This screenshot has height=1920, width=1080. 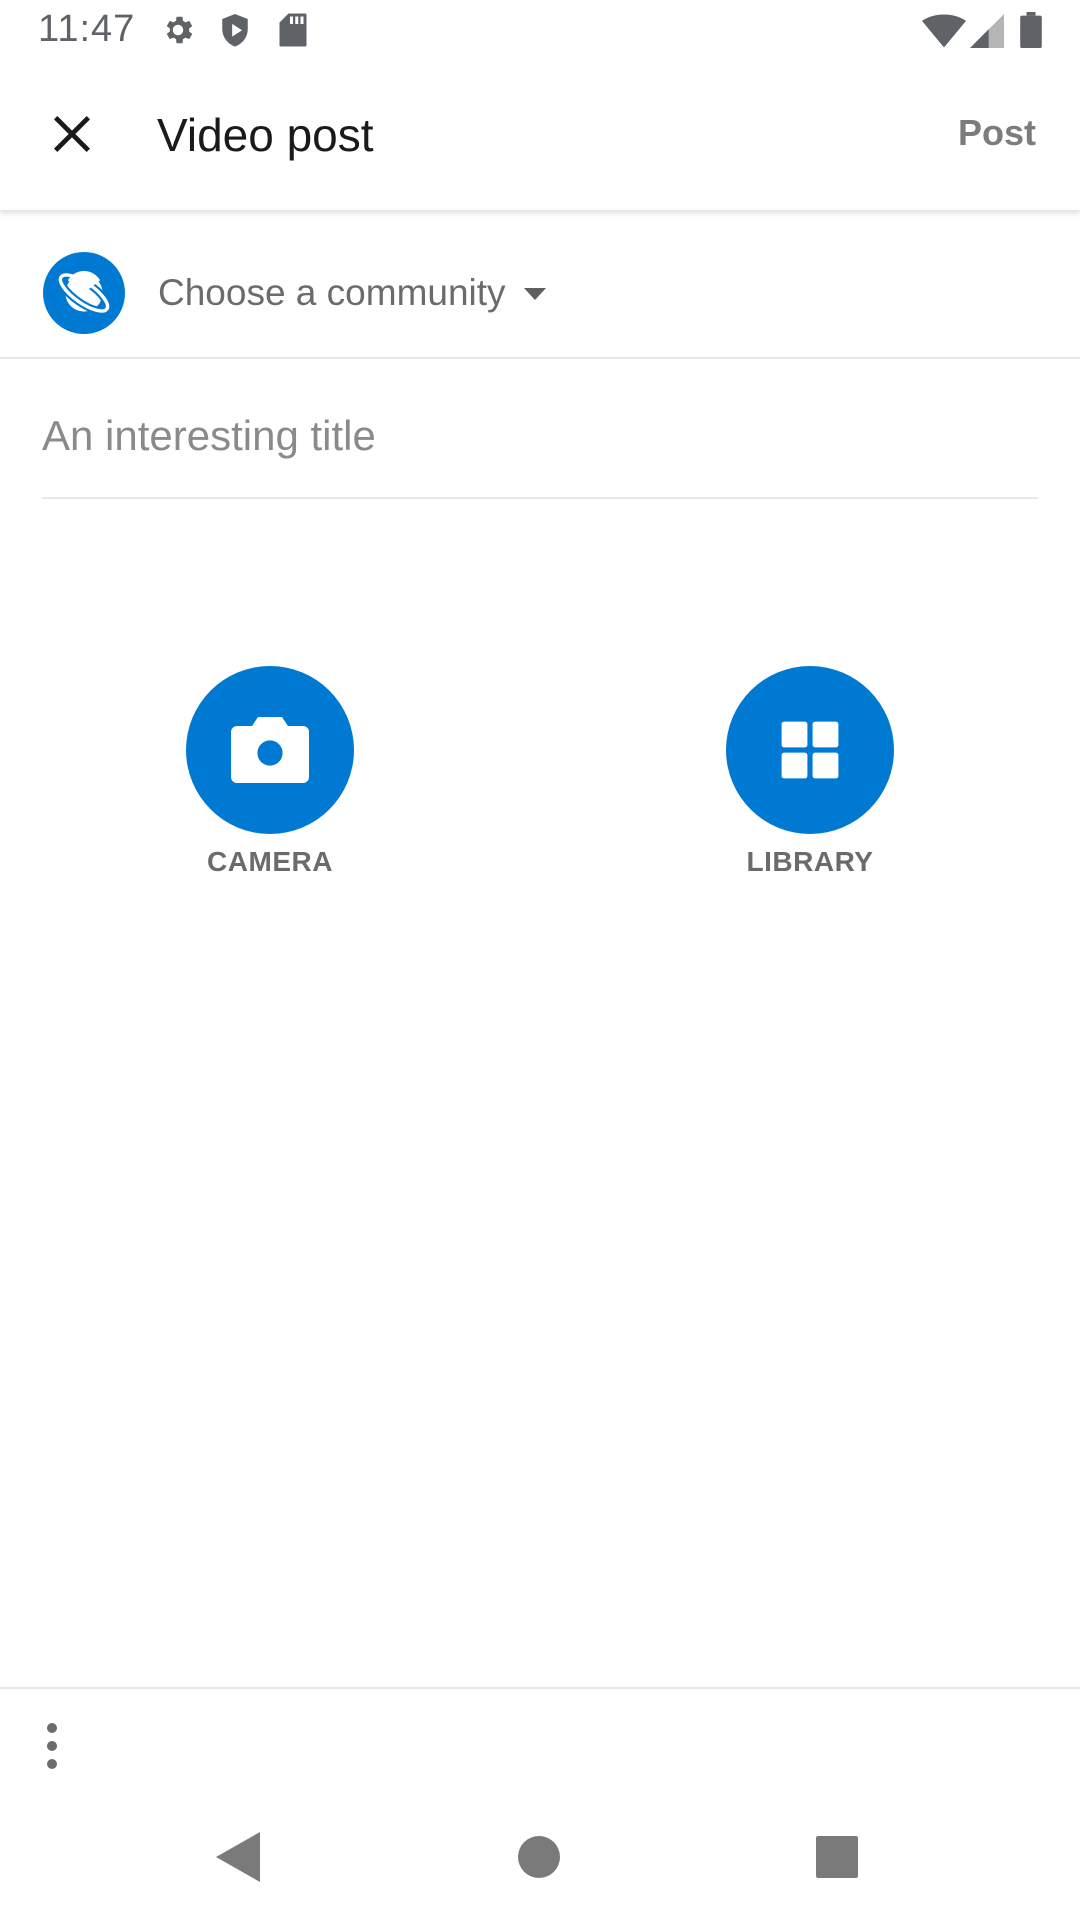 What do you see at coordinates (178, 32) in the screenshot?
I see `gear-icon` at bounding box center [178, 32].